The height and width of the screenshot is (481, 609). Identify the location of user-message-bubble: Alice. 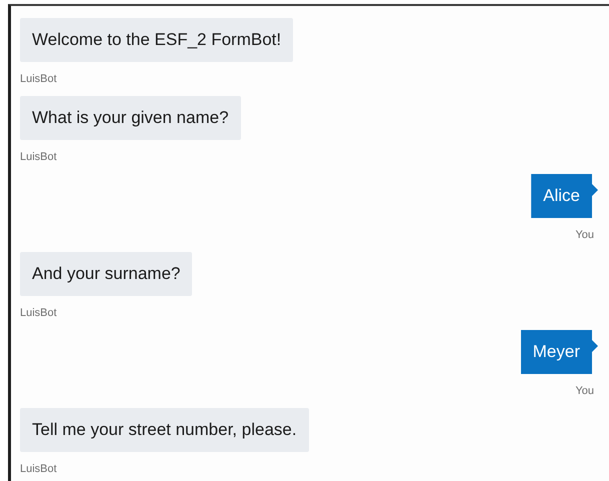
(564, 196).